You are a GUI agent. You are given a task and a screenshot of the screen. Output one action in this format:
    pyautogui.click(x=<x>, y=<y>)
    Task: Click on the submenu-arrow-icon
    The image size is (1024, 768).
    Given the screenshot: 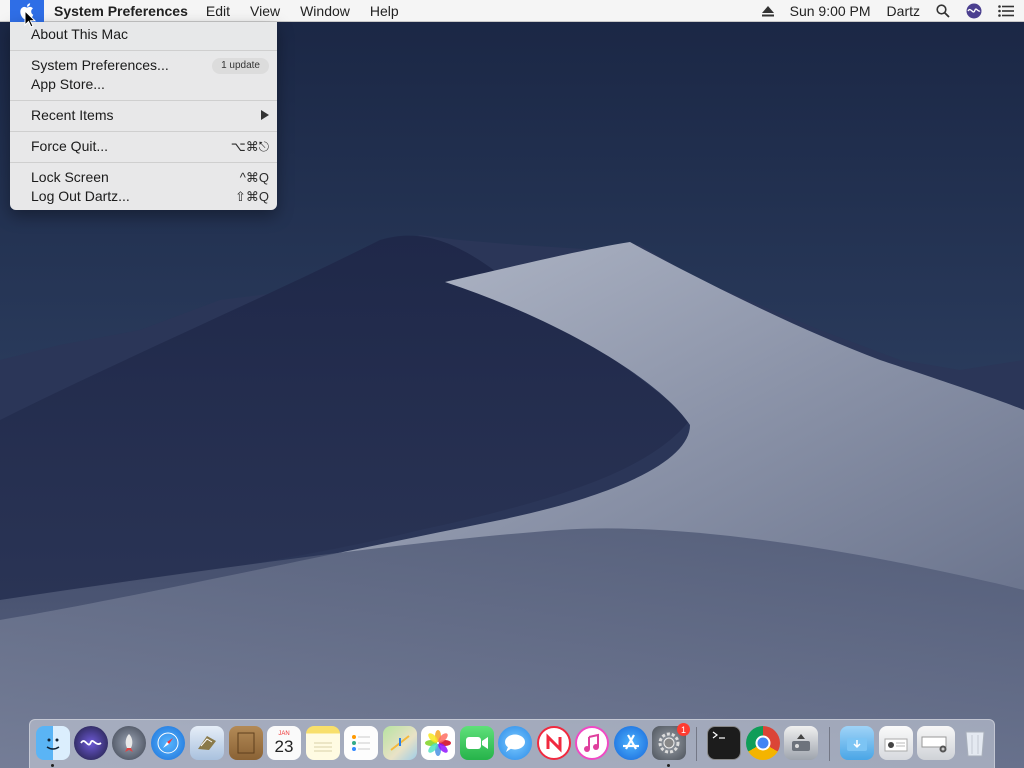 What is the action you would take?
    pyautogui.click(x=265, y=115)
    